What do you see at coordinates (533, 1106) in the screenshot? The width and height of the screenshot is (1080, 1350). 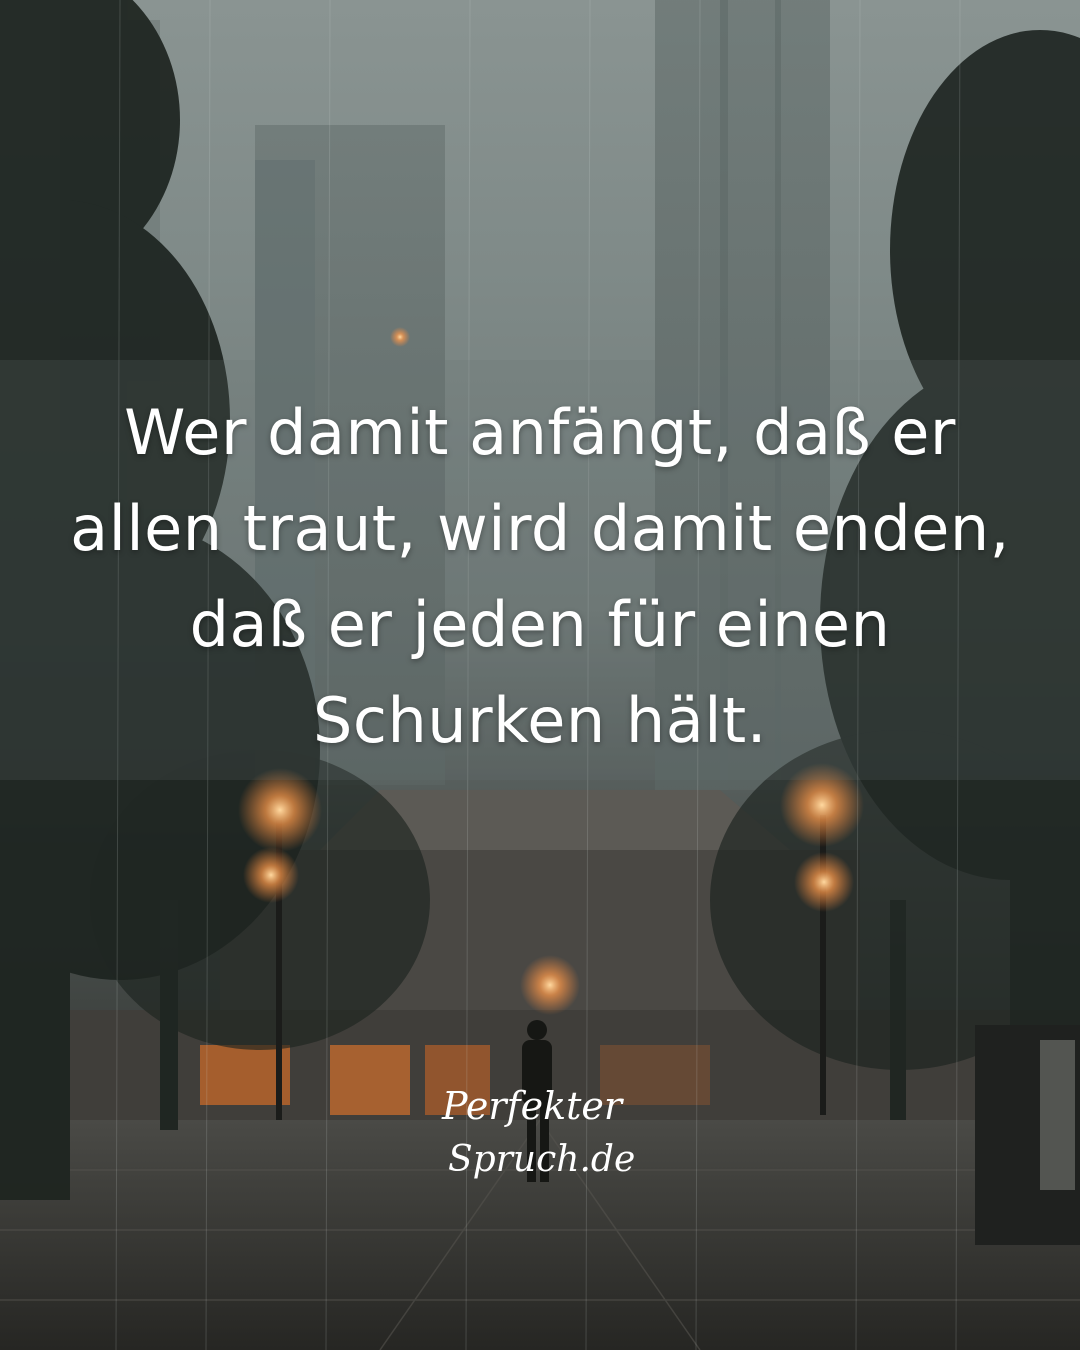 I see `logo-line-1: Perfekter` at bounding box center [533, 1106].